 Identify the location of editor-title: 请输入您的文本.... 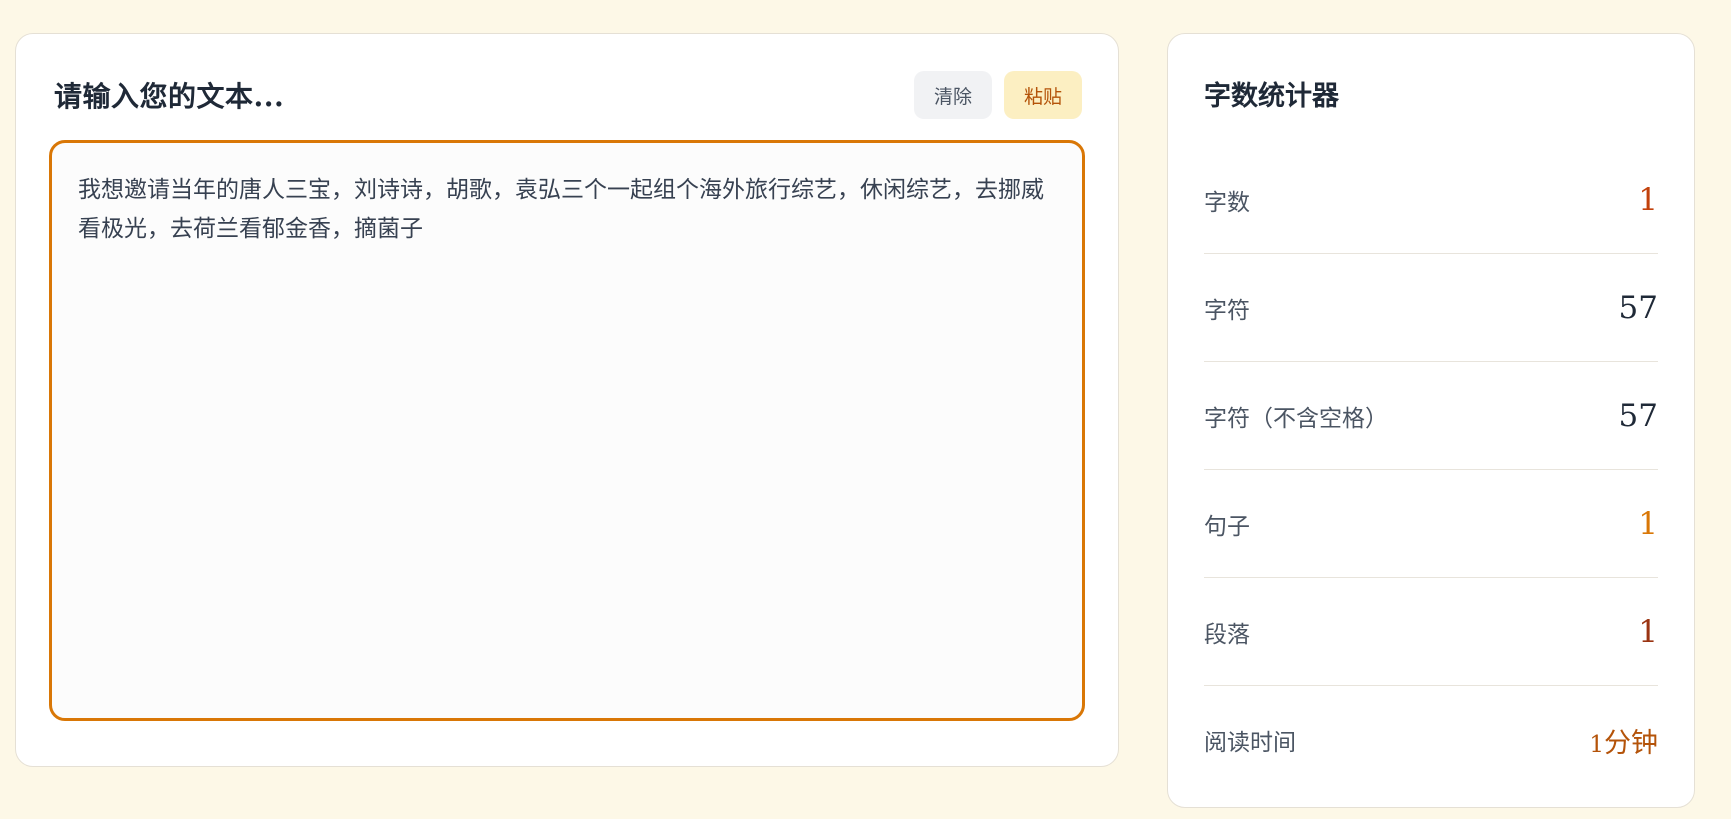
(169, 96).